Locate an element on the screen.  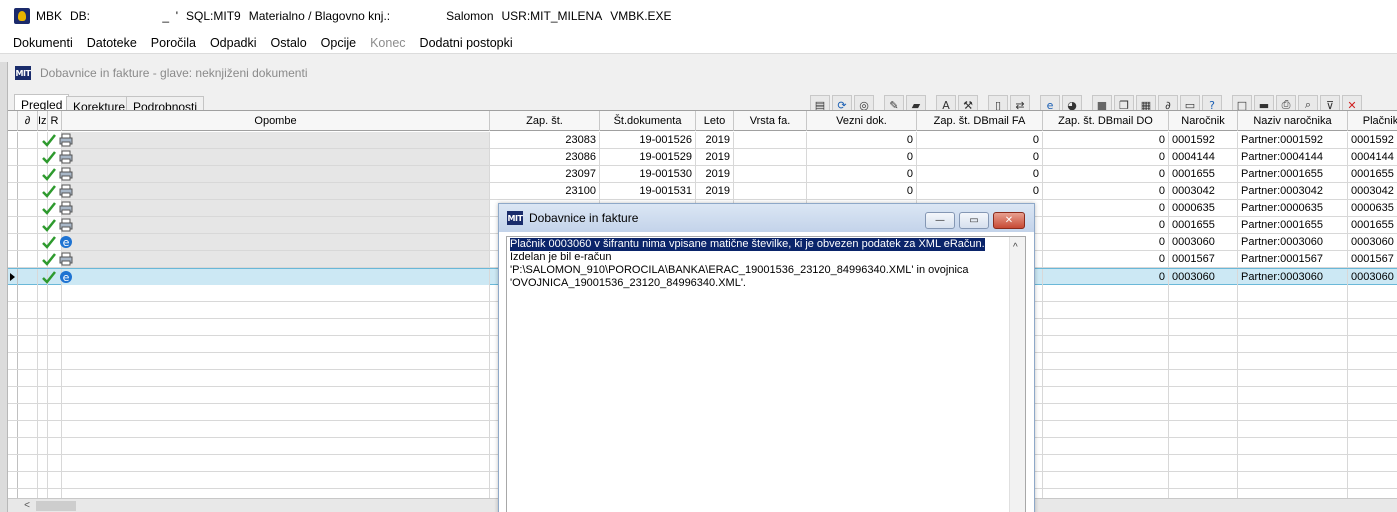
cell-narocnik: 0004144 is located at coordinates (1203, 157).